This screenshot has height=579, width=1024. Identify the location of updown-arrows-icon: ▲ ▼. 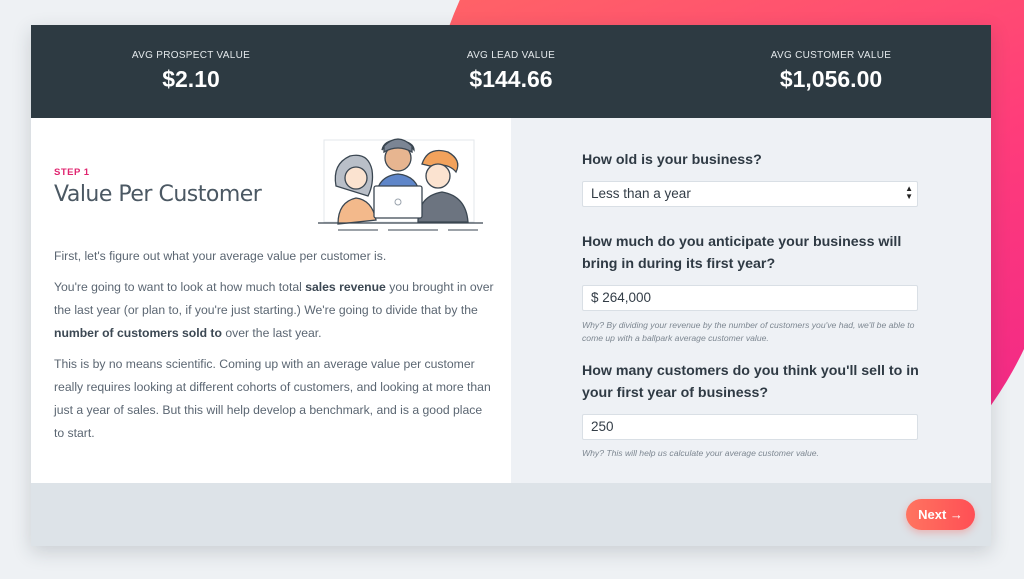
(909, 192).